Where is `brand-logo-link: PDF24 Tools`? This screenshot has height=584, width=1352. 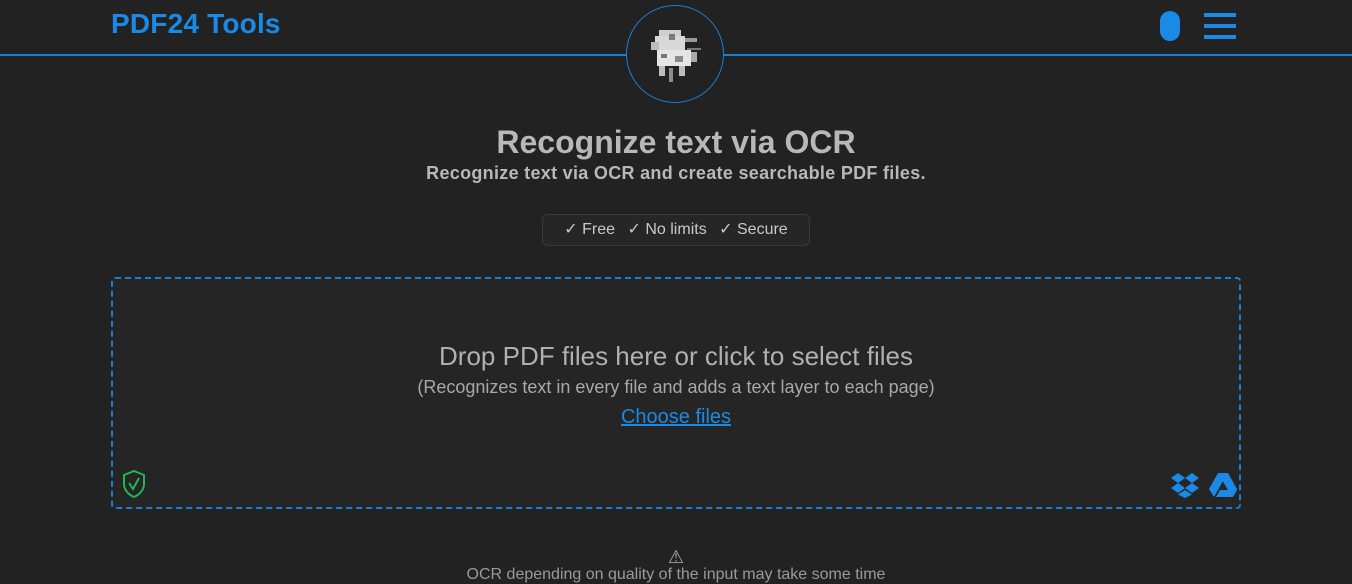
brand-logo-link: PDF24 Tools is located at coordinates (196, 24).